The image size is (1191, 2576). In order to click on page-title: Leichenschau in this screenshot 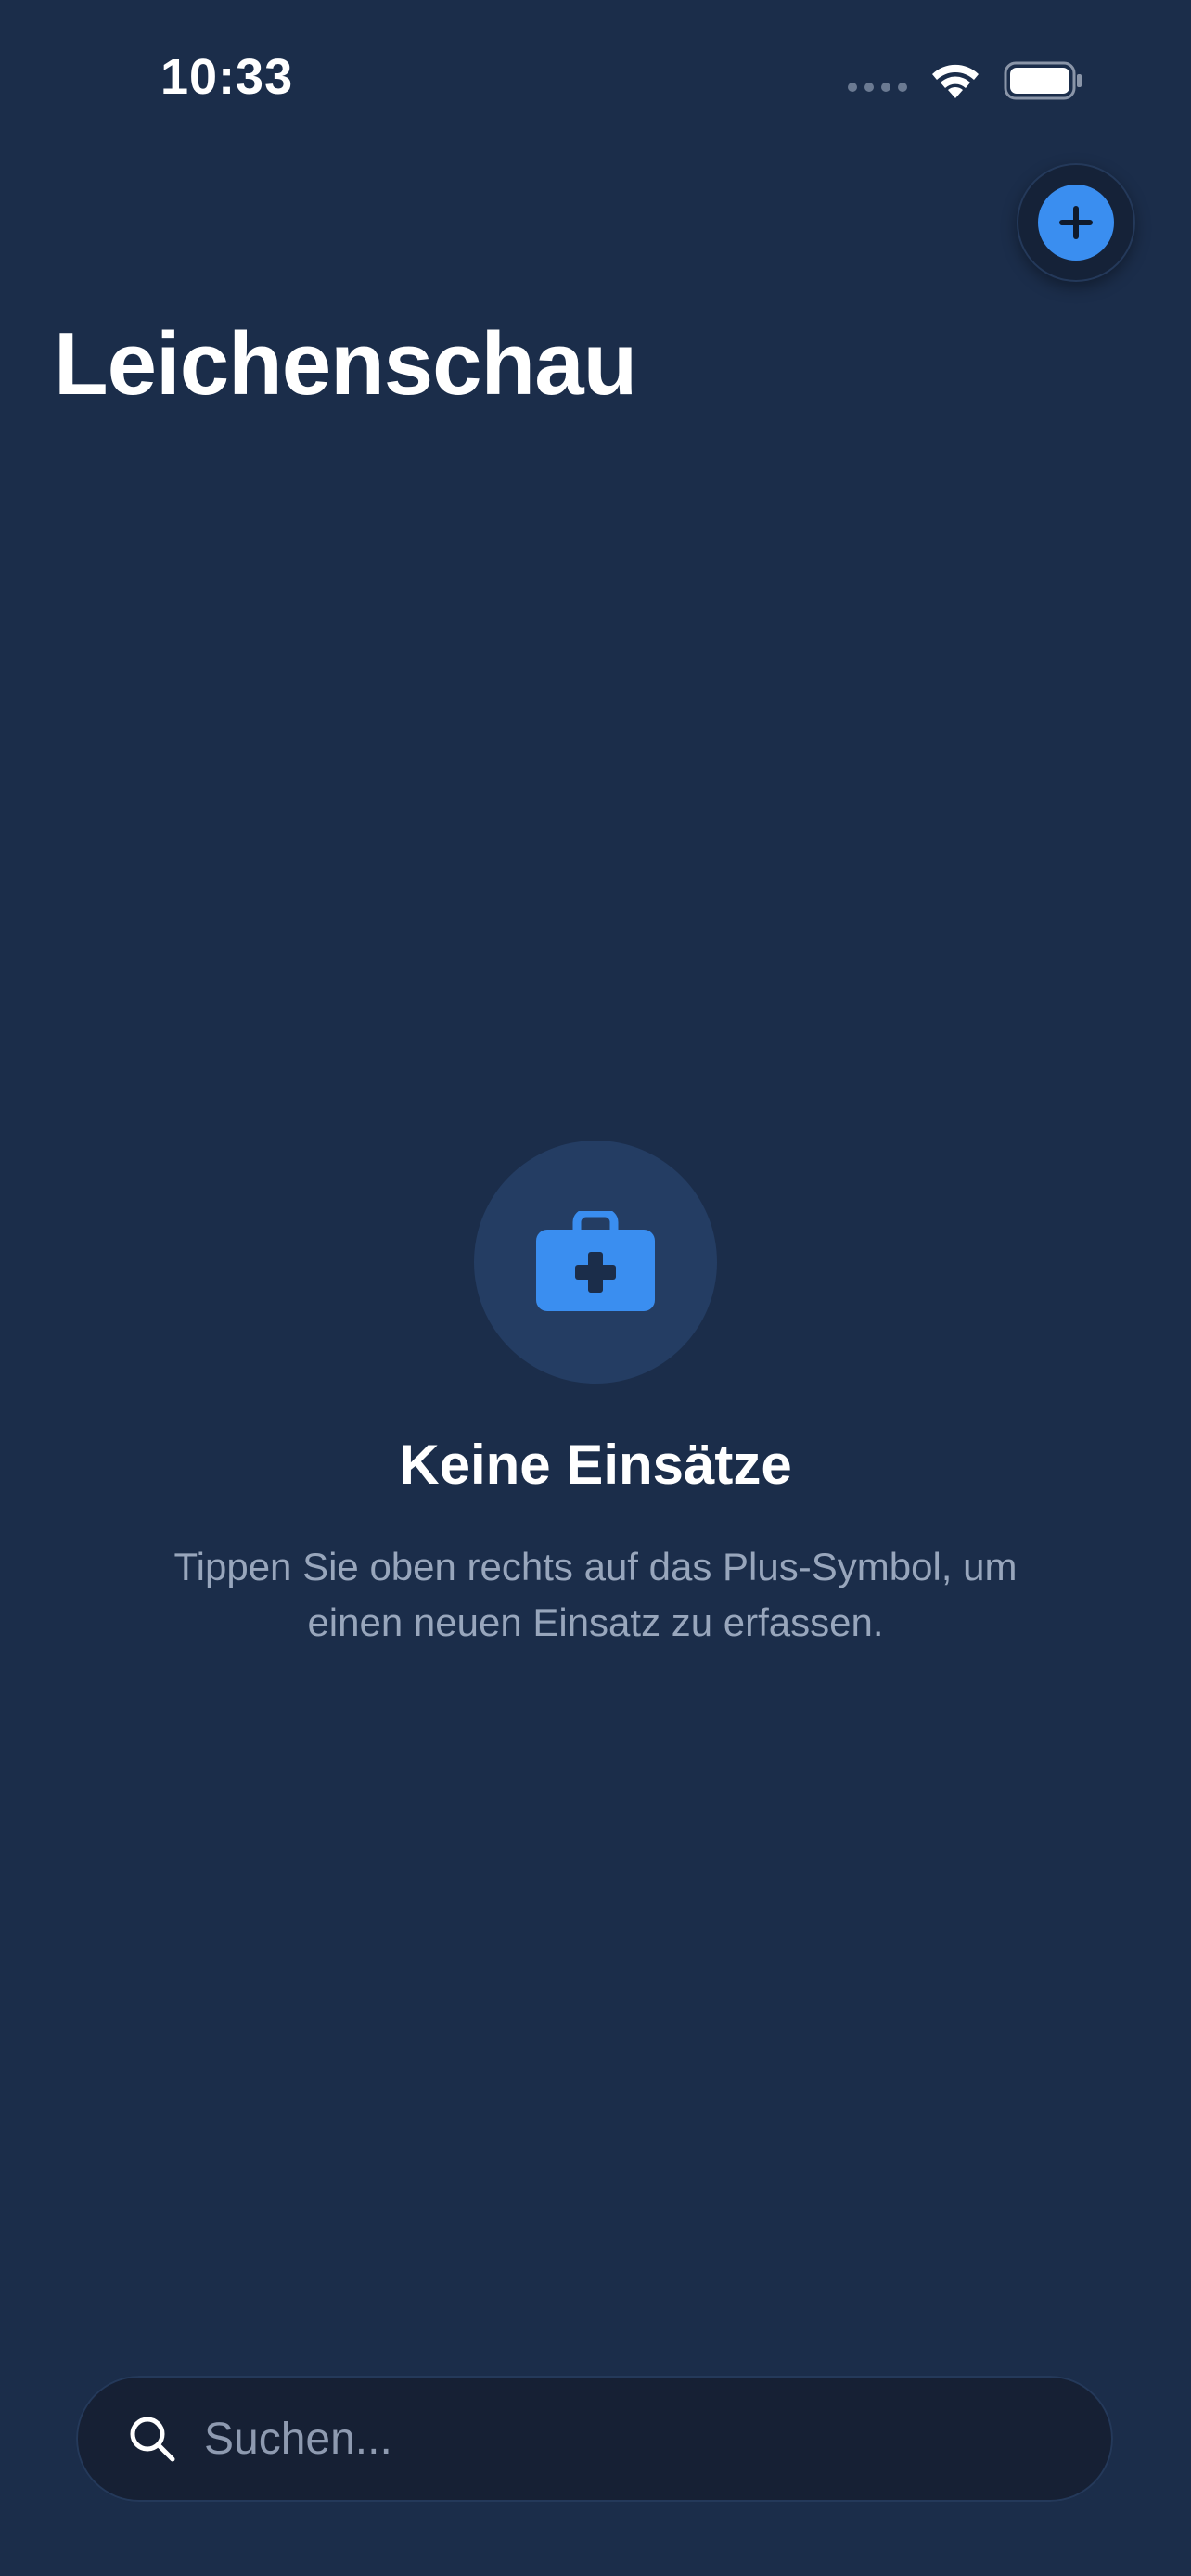, I will do `click(345, 364)`.